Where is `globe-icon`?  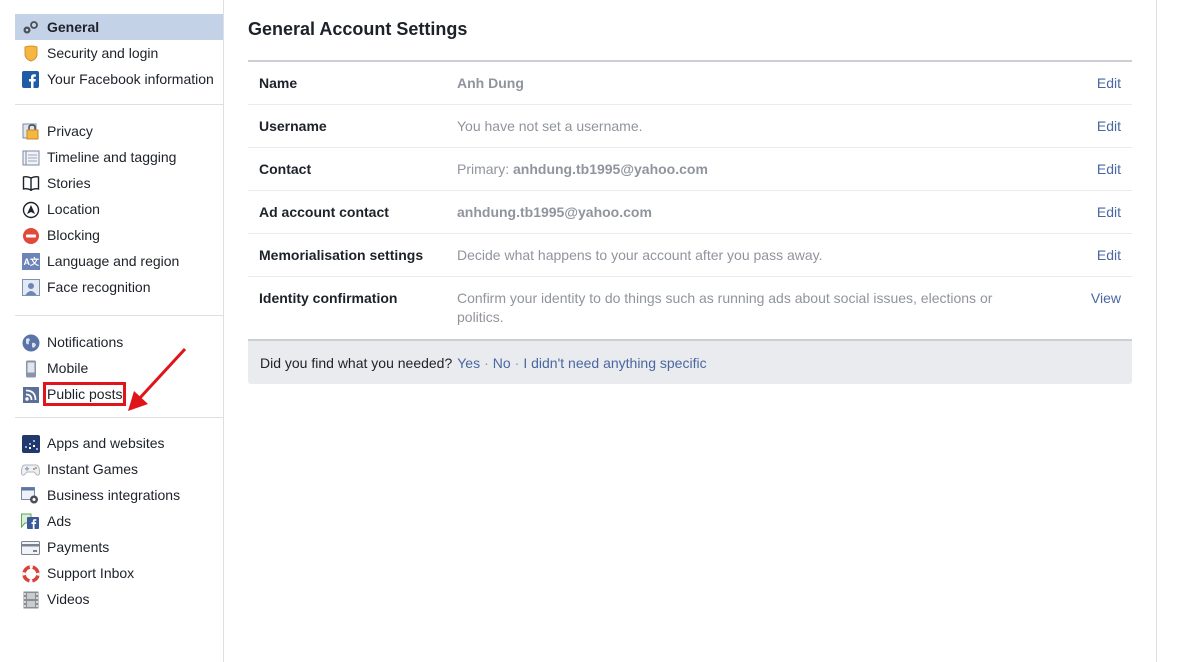 globe-icon is located at coordinates (30, 342).